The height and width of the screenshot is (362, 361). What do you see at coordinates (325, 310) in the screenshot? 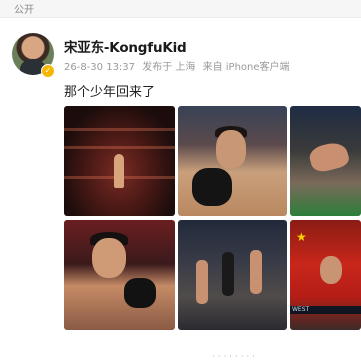
I see `broadcast-ticker: WEST` at bounding box center [325, 310].